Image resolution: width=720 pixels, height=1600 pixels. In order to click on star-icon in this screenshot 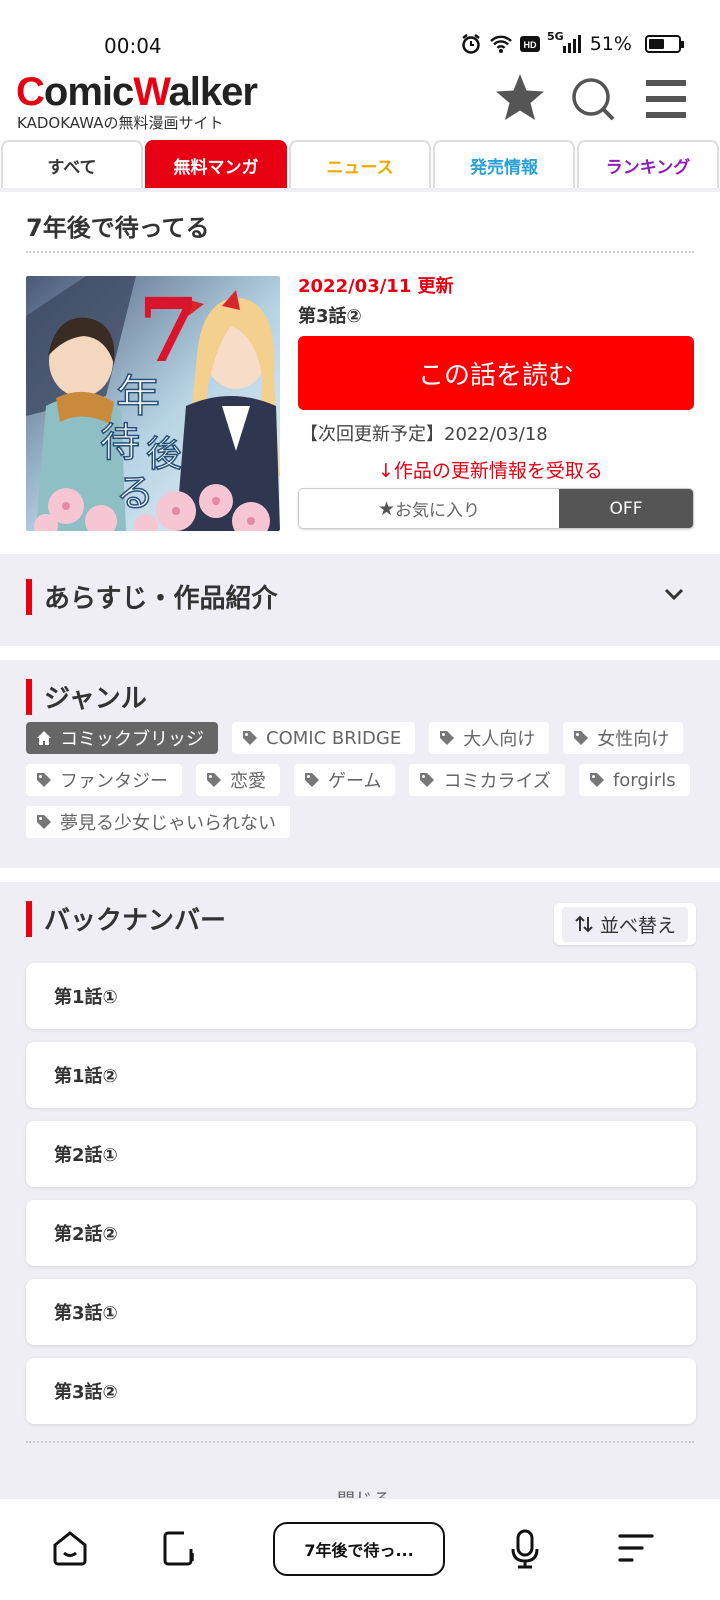, I will do `click(520, 97)`.